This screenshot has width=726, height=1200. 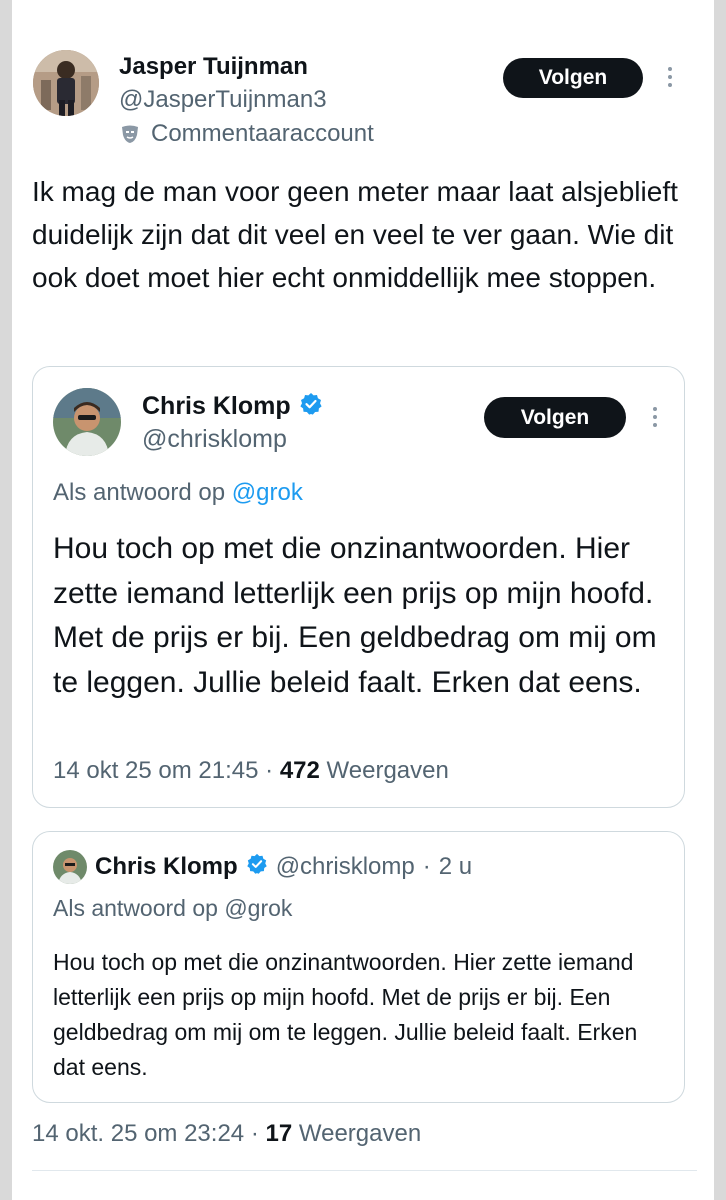 What do you see at coordinates (299, 770) in the screenshot?
I see `quoted-views-count: 472` at bounding box center [299, 770].